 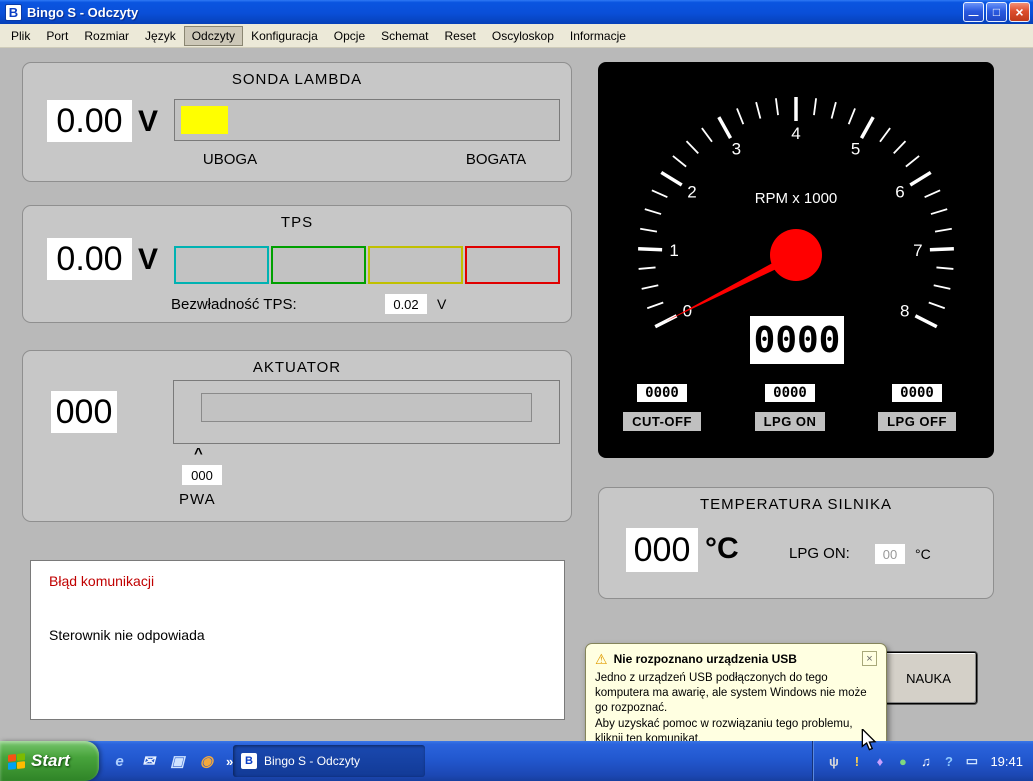 What do you see at coordinates (917, 407) in the screenshot?
I see `lpg-off-counter: 0000 LPG OFF` at bounding box center [917, 407].